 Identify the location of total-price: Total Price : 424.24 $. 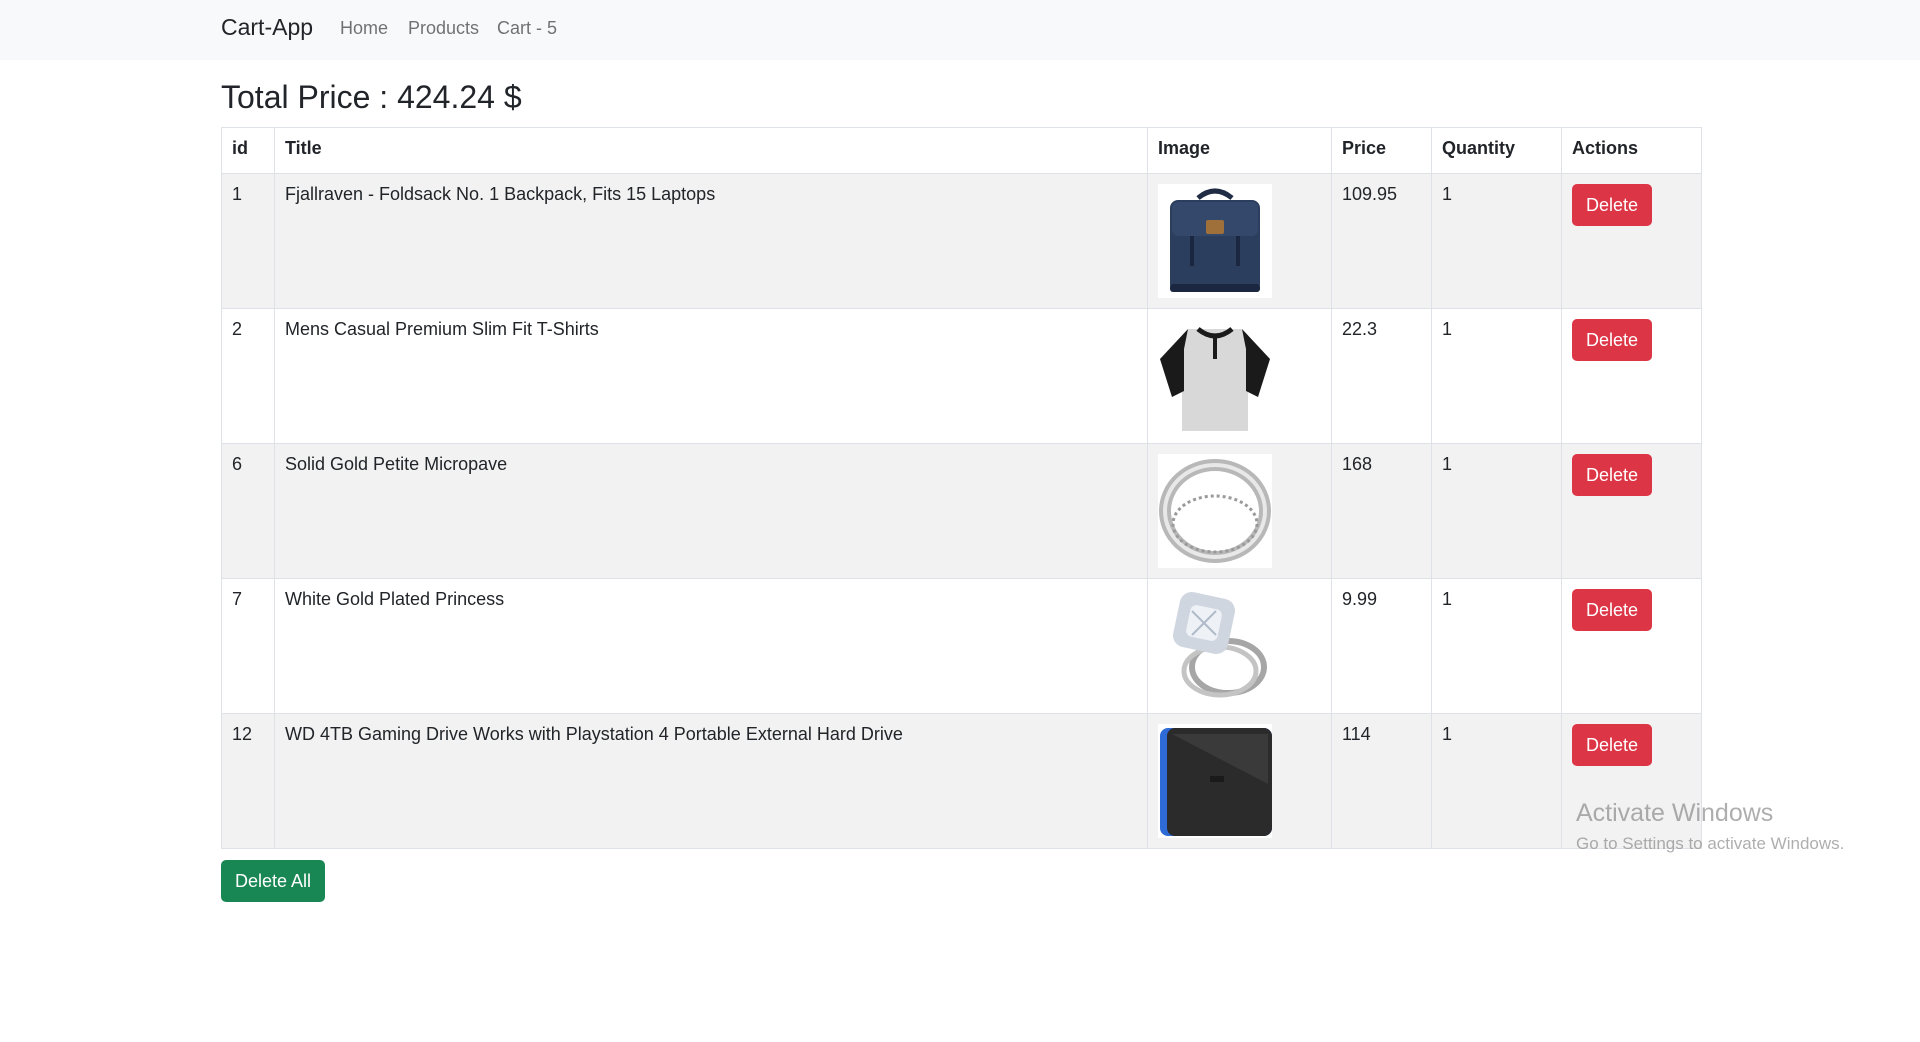
(371, 97).